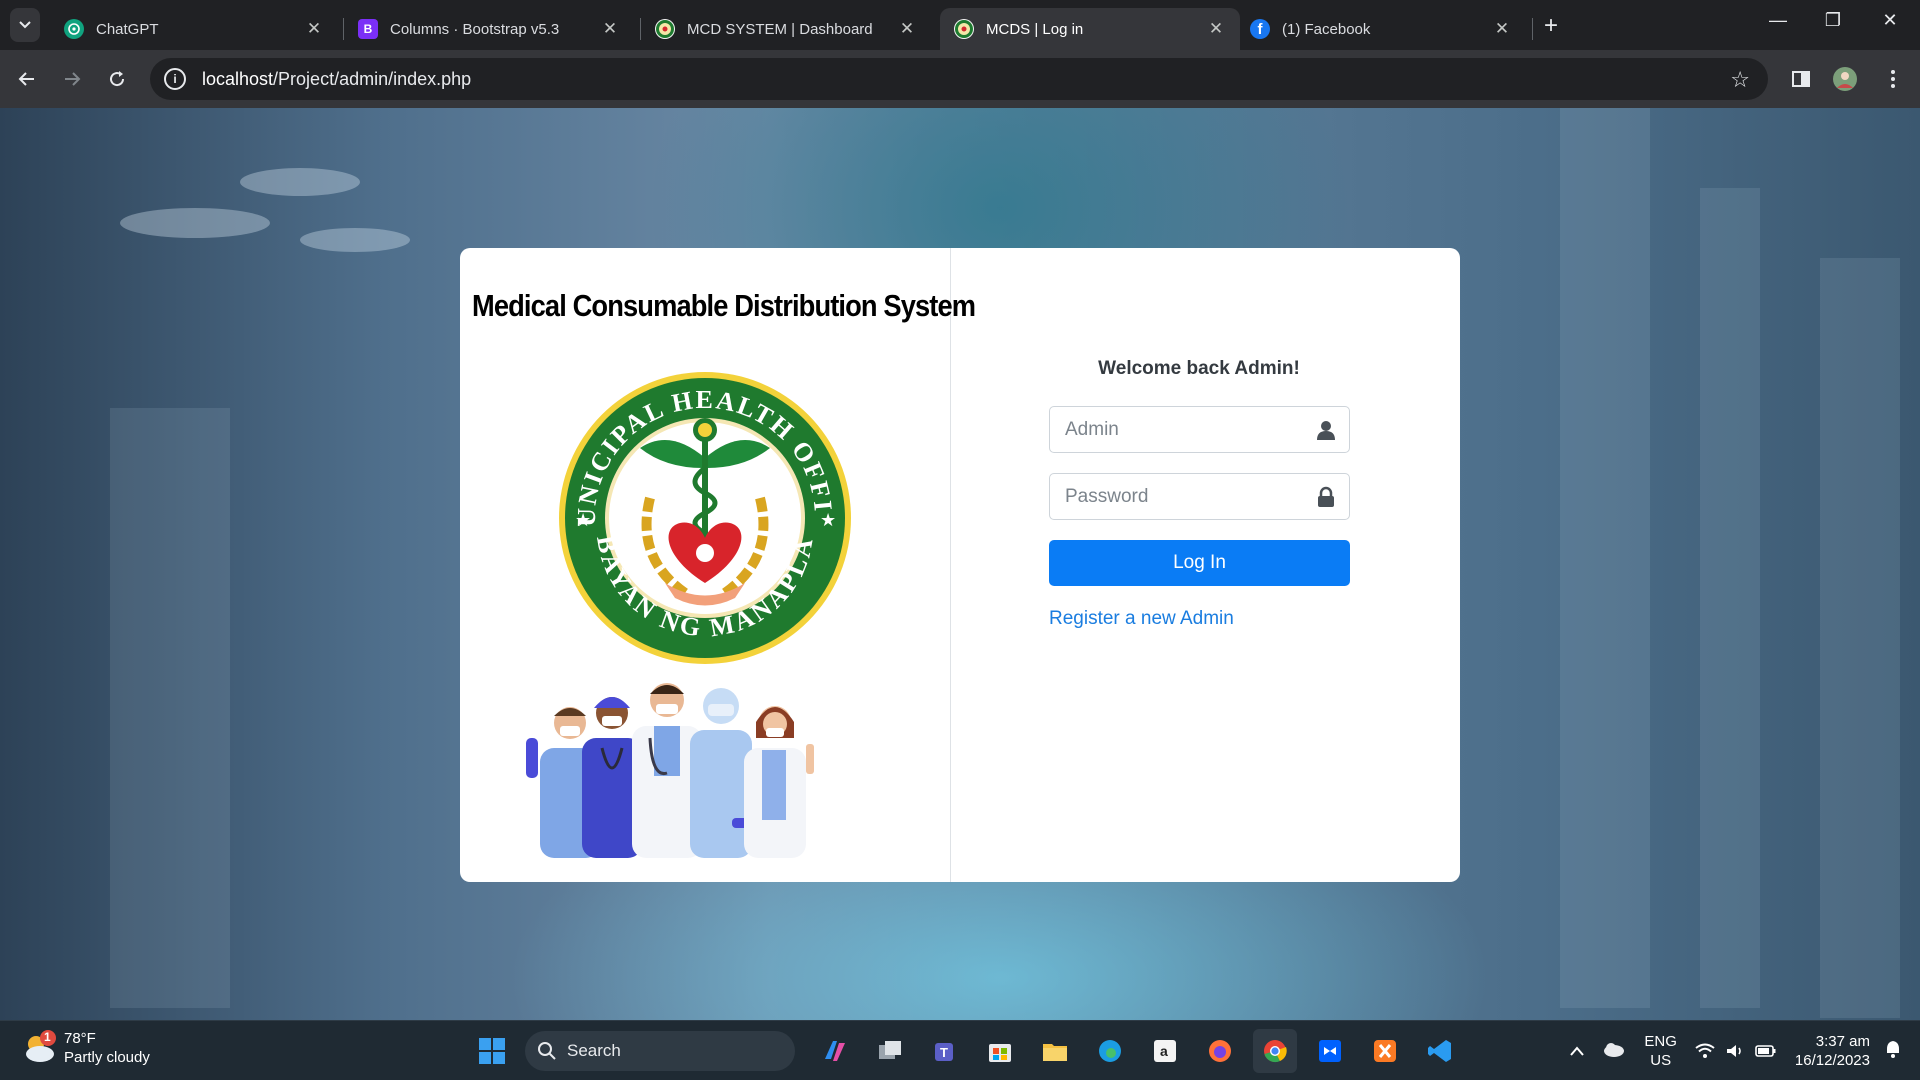  Describe the element at coordinates (1220, 1051) in the screenshot. I see `firefox-icon` at that location.